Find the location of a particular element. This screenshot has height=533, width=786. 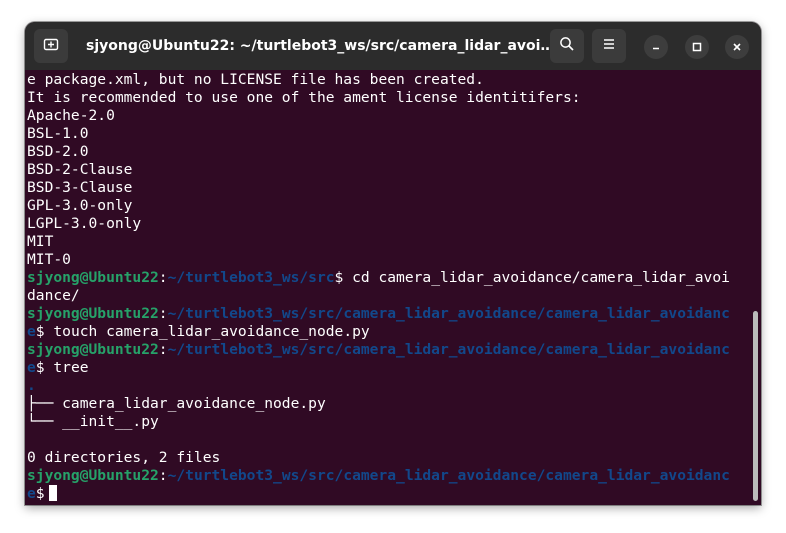

minimize-icon is located at coordinates (656, 47).